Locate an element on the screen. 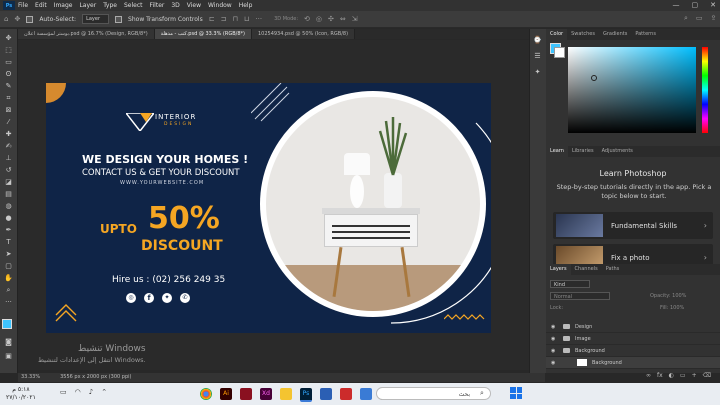 The height and width of the screenshot is (405, 720). notification-icon: ▭ is located at coordinates (63, 392).